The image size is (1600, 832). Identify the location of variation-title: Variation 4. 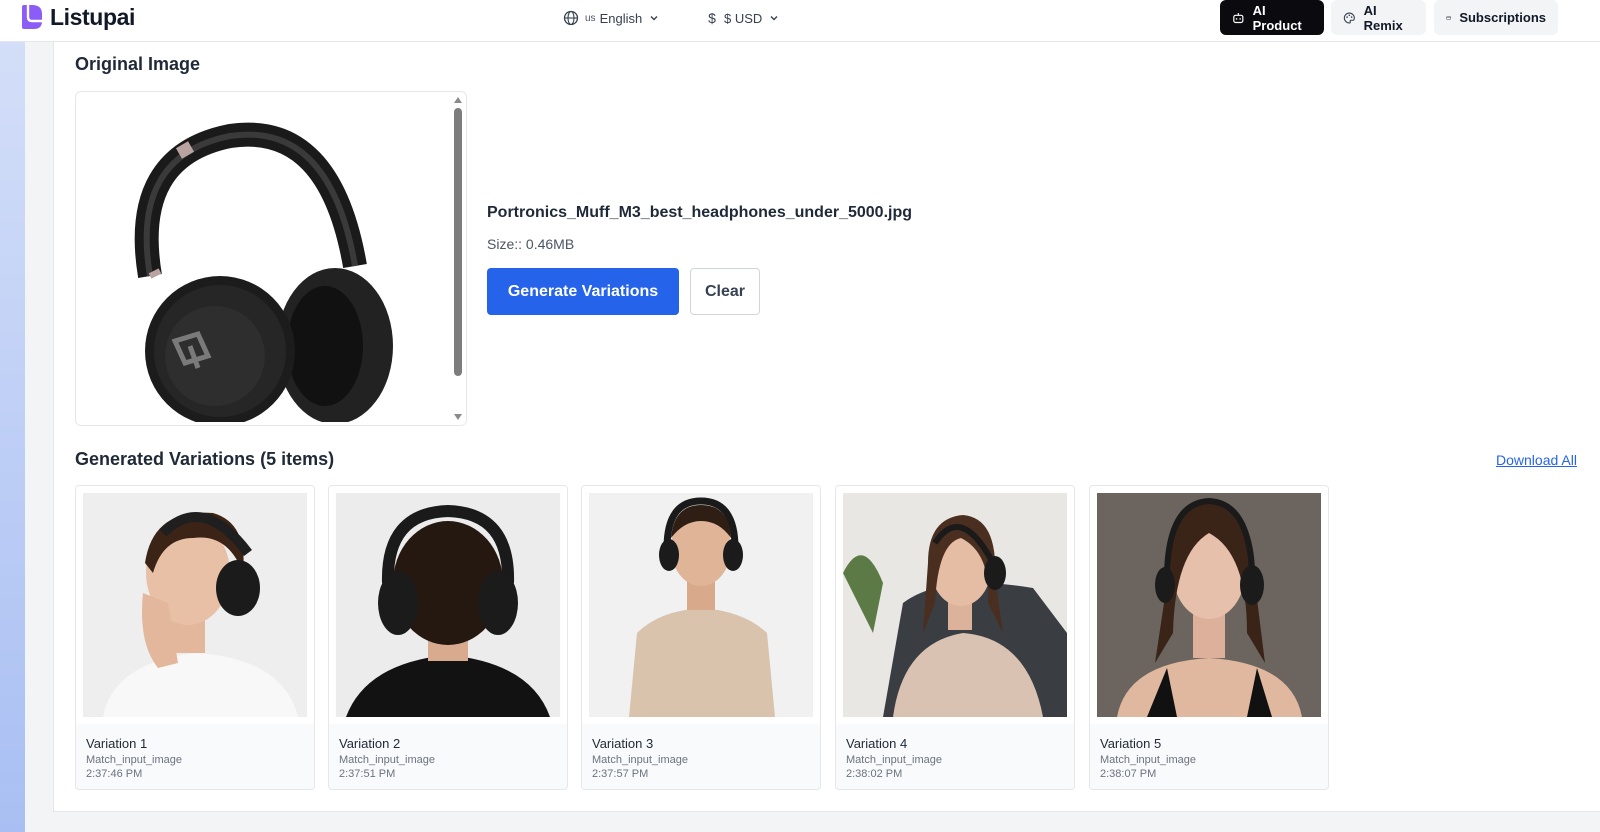
(877, 743).